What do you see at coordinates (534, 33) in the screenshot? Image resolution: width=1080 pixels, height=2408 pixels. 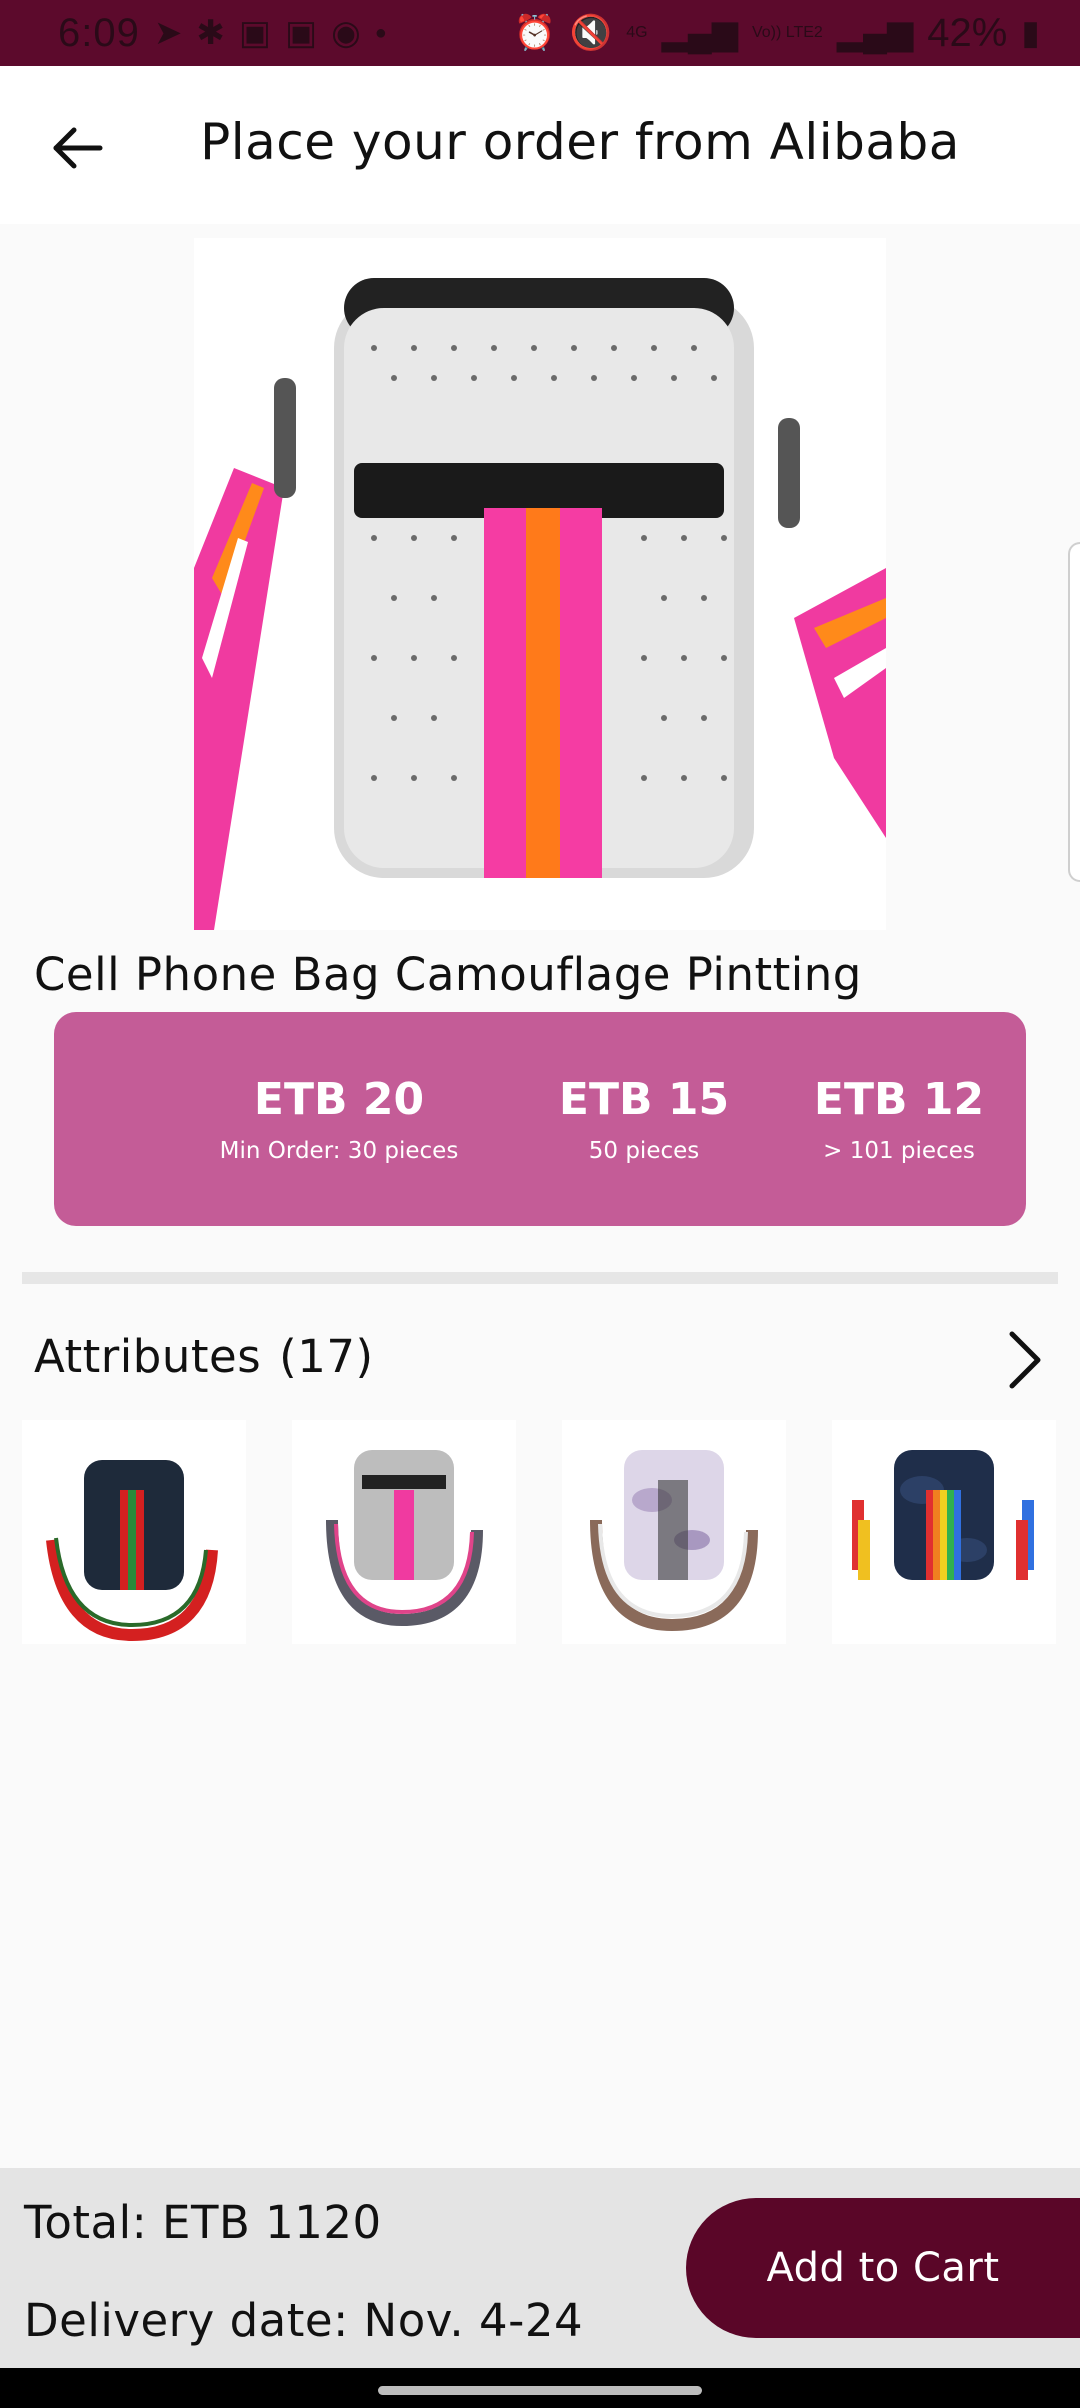 I see `alarm-icon: ⏰` at bounding box center [534, 33].